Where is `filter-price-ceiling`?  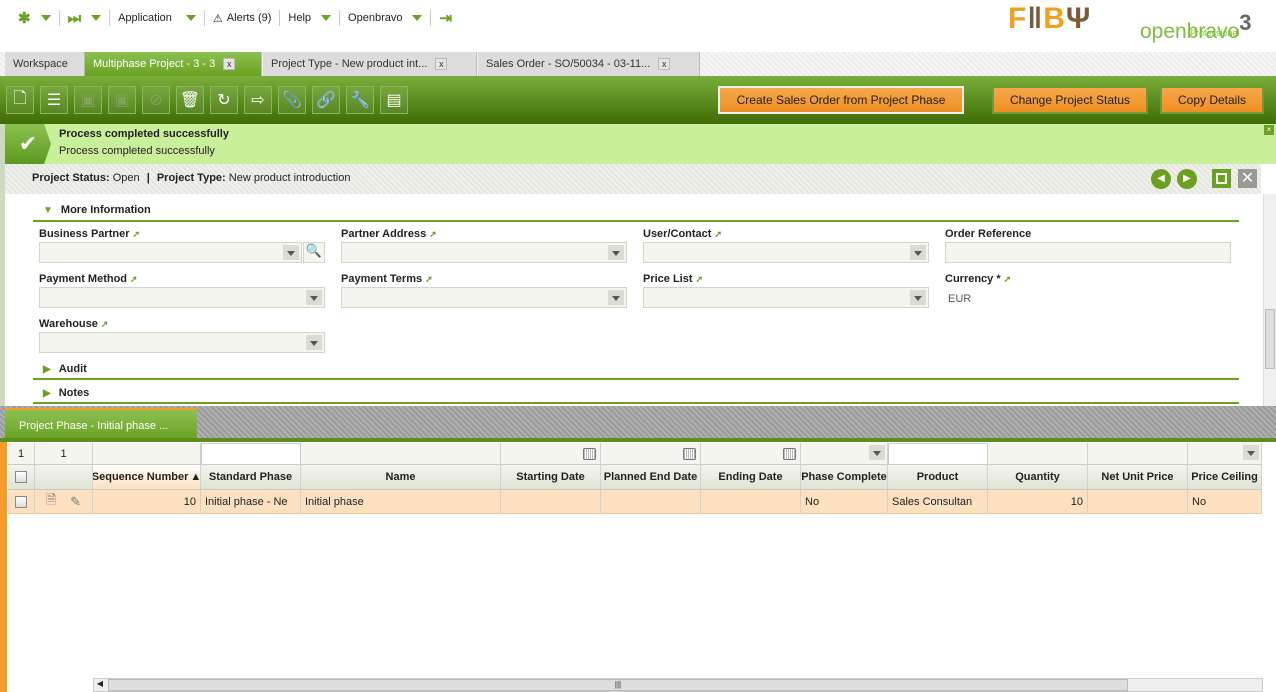
filter-price-ceiling is located at coordinates (1225, 454).